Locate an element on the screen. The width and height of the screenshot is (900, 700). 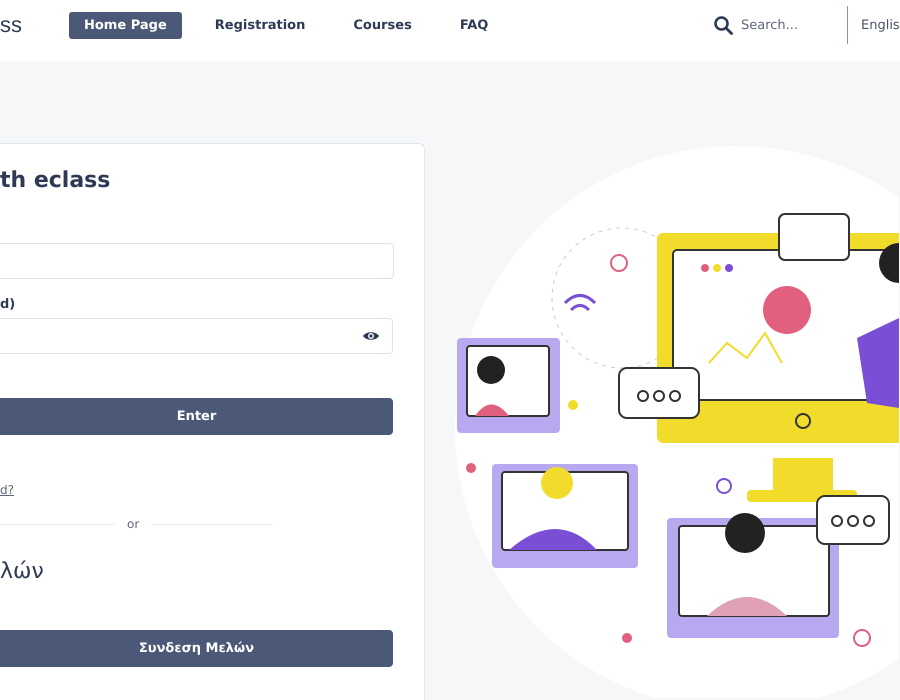
members-title: λών is located at coordinates (22, 571).